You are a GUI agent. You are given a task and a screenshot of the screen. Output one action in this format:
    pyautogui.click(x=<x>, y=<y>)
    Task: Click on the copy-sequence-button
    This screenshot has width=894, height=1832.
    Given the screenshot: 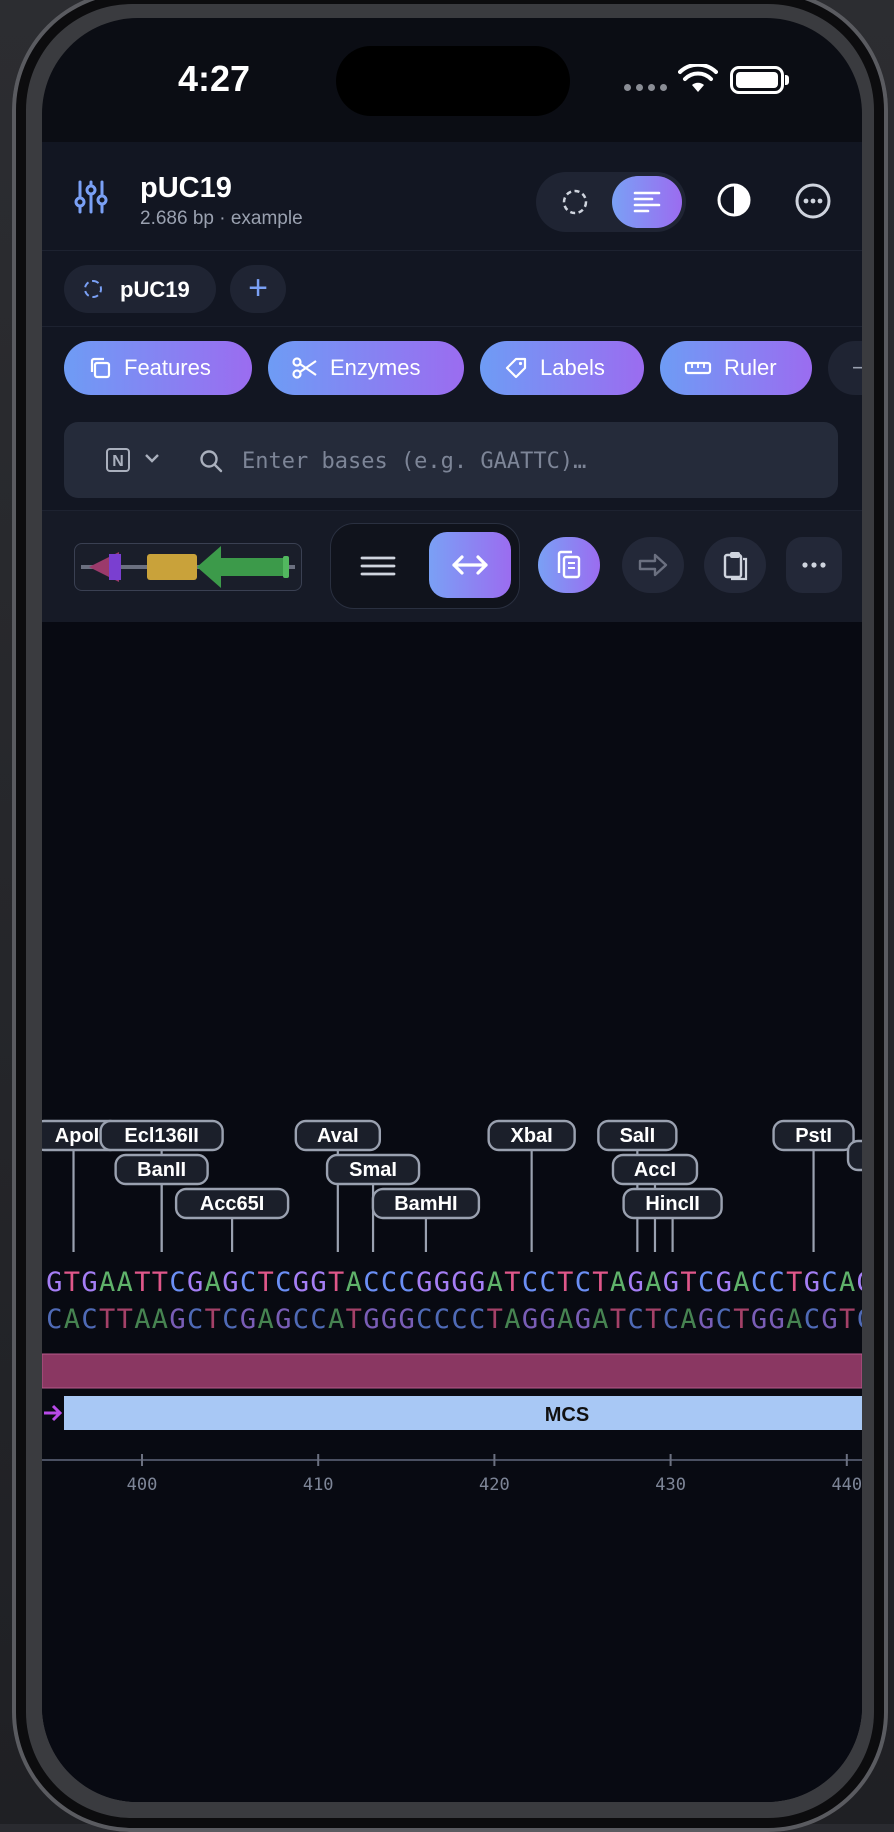 What is the action you would take?
    pyautogui.click(x=569, y=565)
    